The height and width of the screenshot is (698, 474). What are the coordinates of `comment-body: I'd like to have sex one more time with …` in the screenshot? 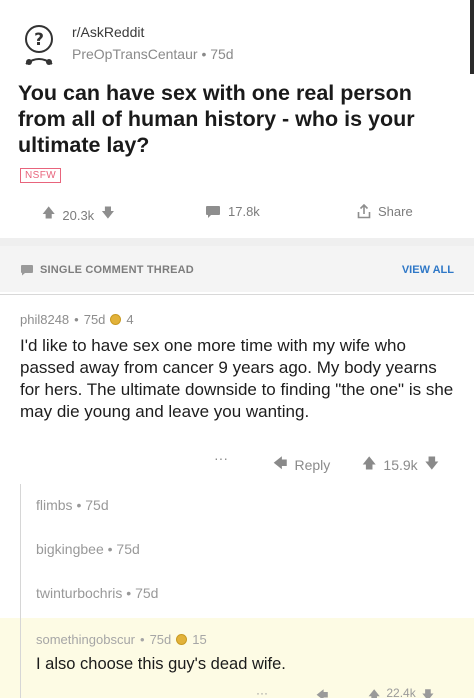 It's located at (237, 378).